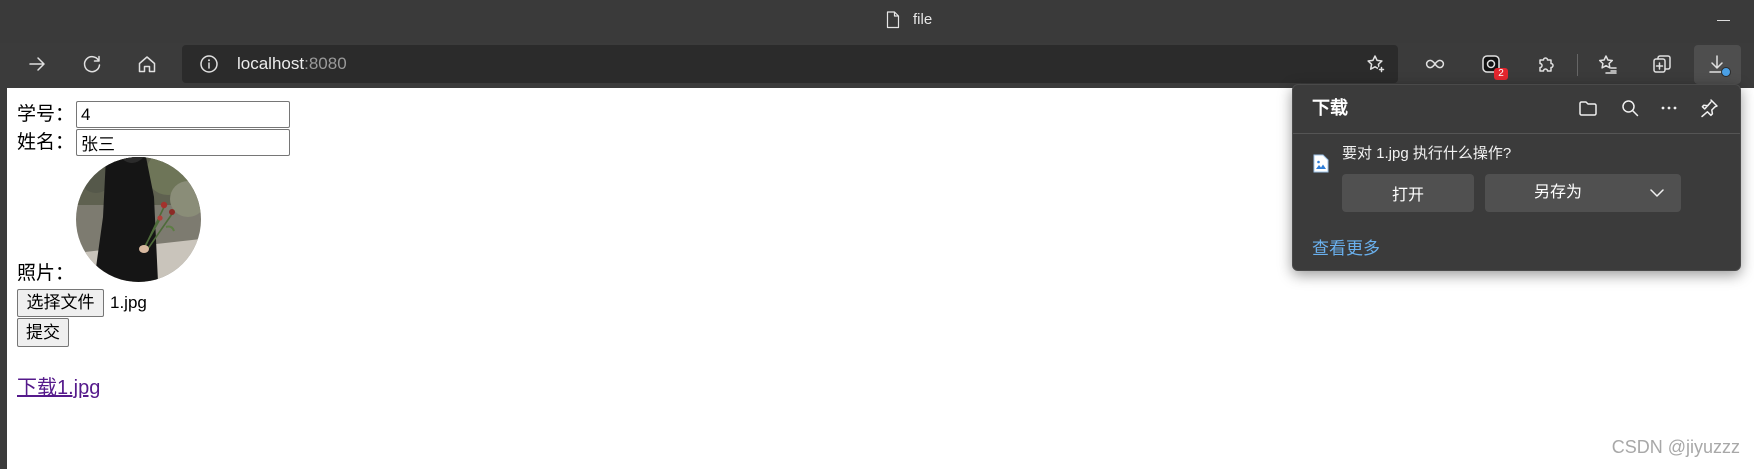  I want to click on watermark: CSDN @jiyuzzz, so click(1675, 447).